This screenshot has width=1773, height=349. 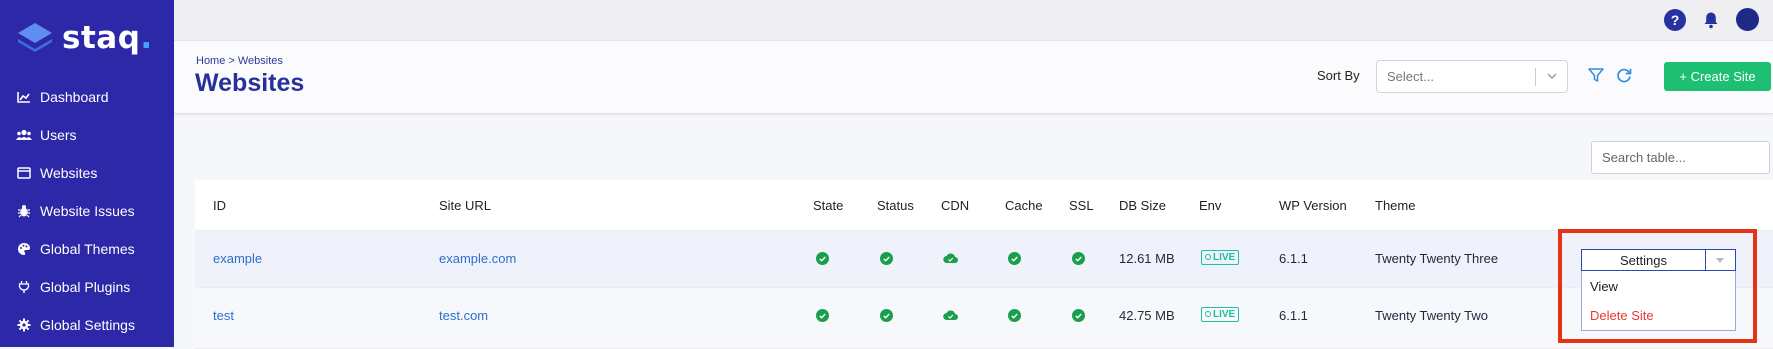 I want to click on sidebar-item-website-issues: Website Issues, so click(x=87, y=211).